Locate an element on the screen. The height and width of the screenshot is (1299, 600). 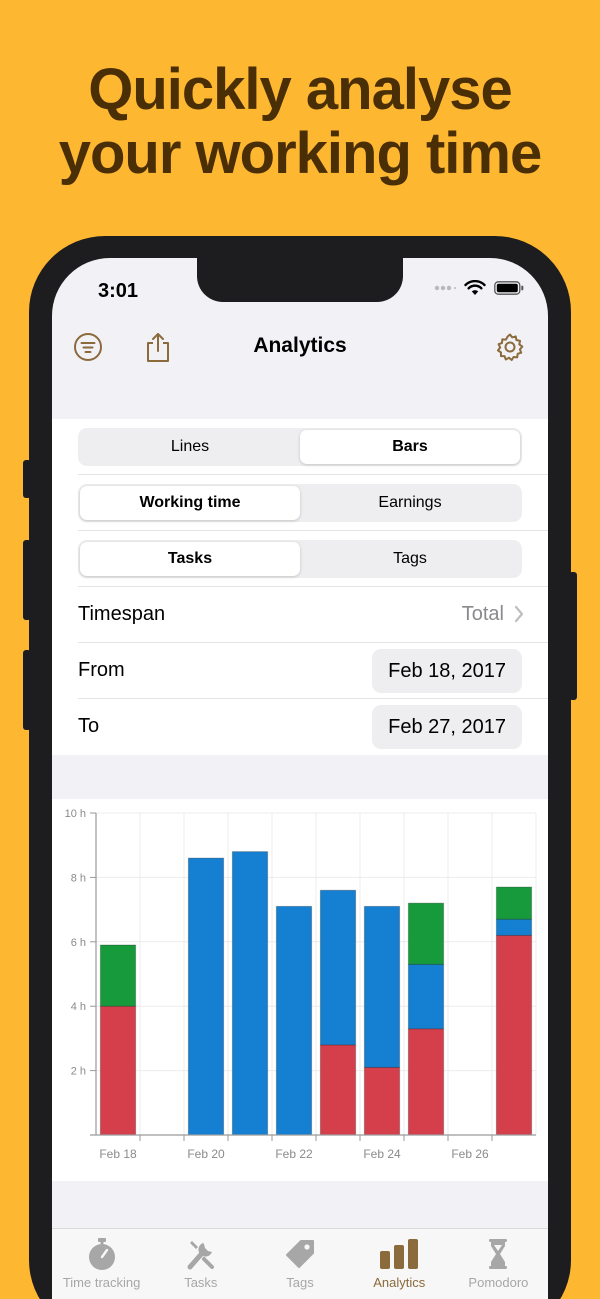
x-tick-label: Feb 26 is located at coordinates (470, 1154).